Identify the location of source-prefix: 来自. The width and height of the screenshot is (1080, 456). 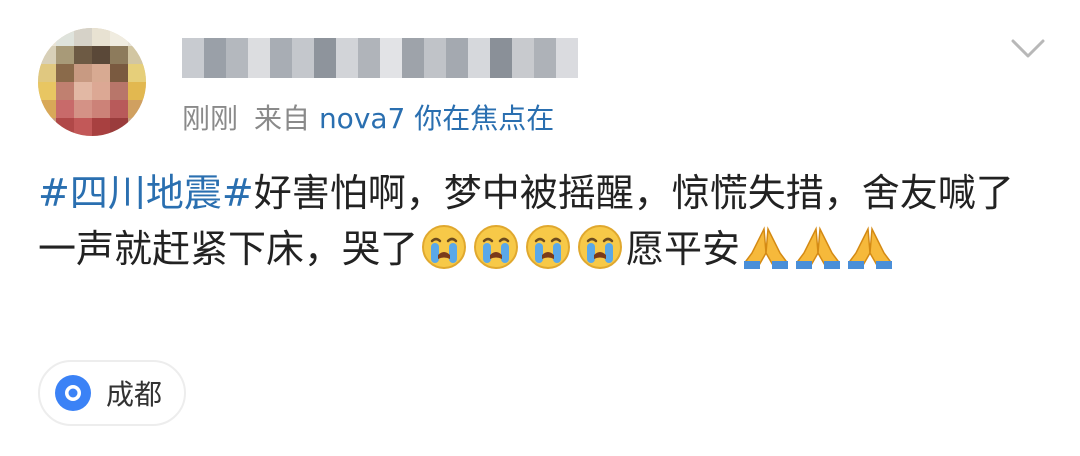
(282, 118).